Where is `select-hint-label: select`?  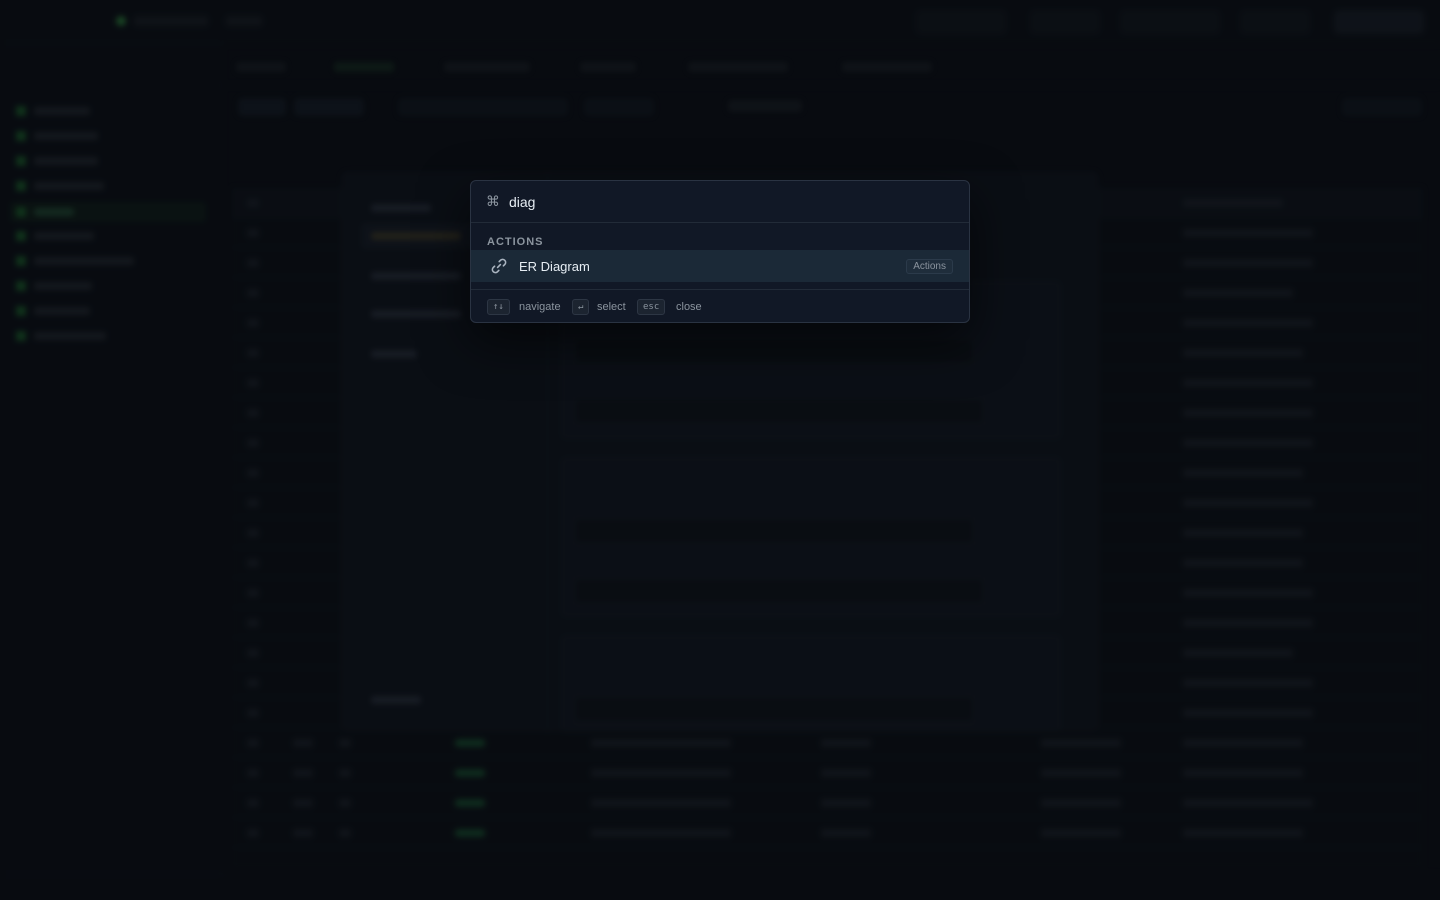 select-hint-label: select is located at coordinates (611, 307).